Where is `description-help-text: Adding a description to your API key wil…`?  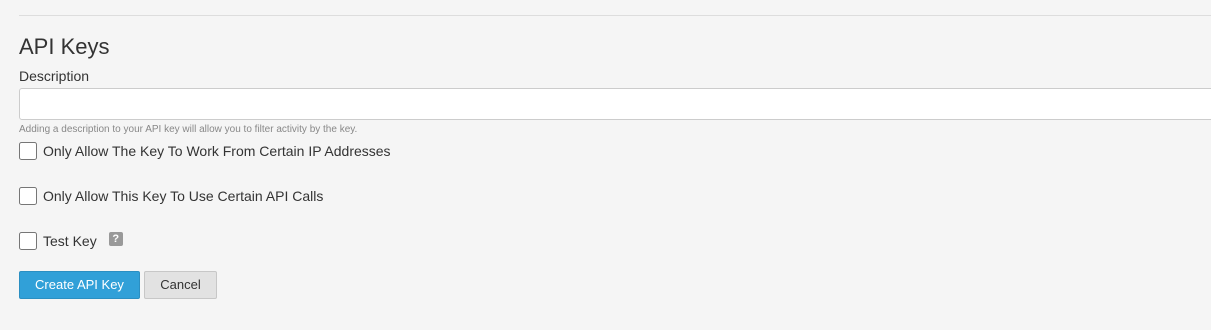 description-help-text: Adding a description to your API key wil… is located at coordinates (188, 129).